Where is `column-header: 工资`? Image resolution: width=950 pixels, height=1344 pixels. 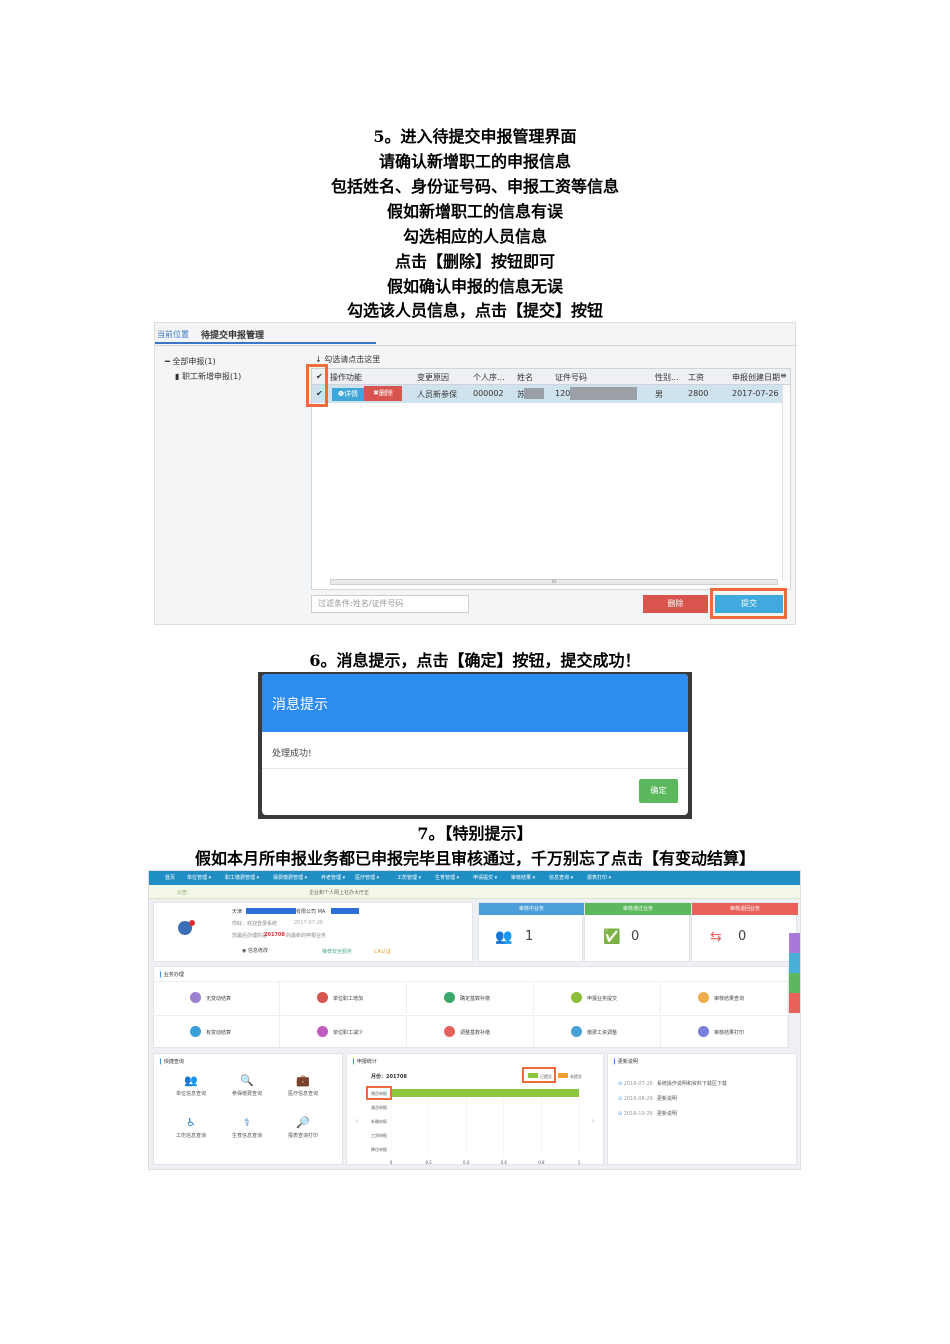 column-header: 工资 is located at coordinates (696, 377).